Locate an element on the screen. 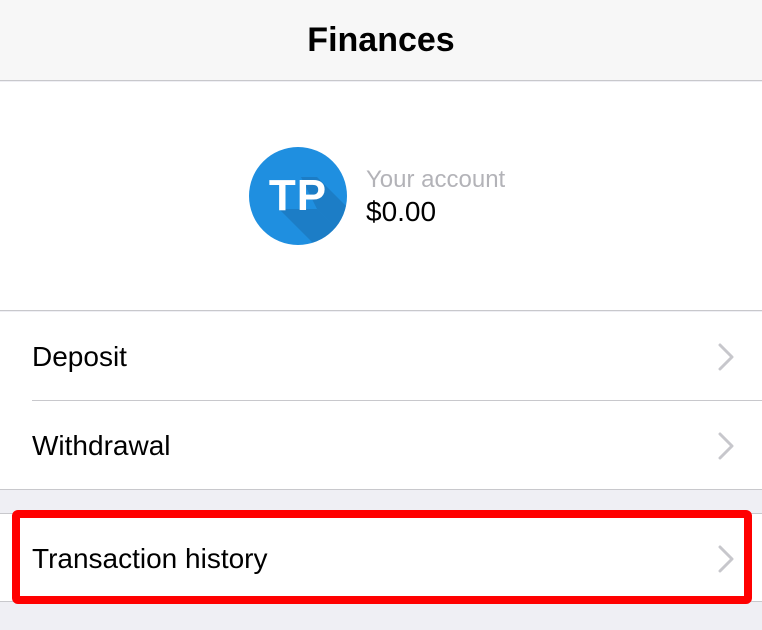  avatar: TP is located at coordinates (298, 196).